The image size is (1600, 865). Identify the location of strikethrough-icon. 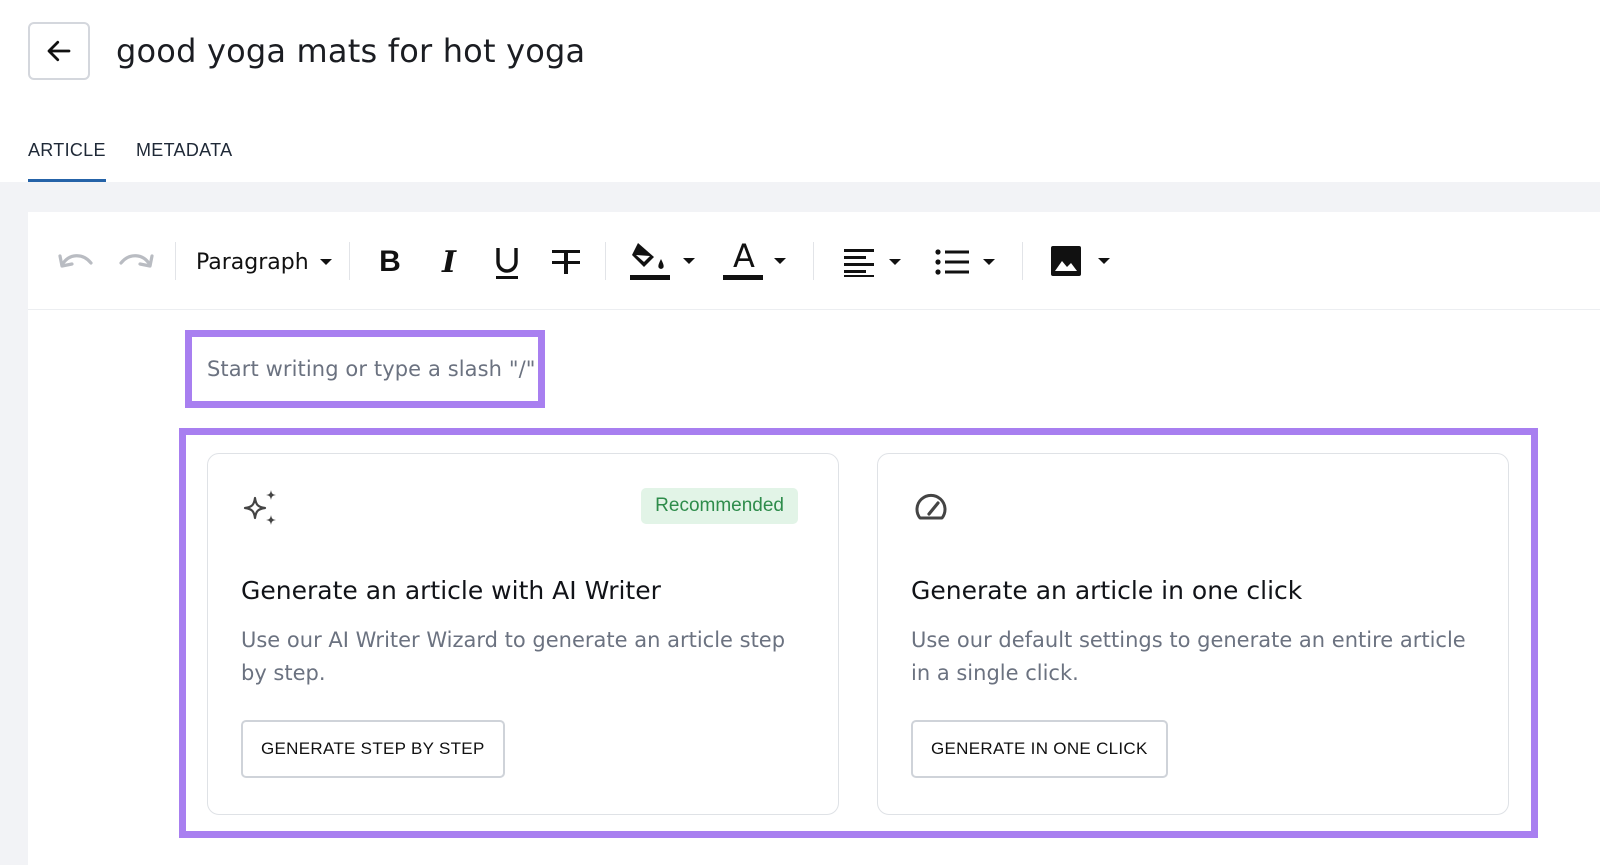
(566, 262).